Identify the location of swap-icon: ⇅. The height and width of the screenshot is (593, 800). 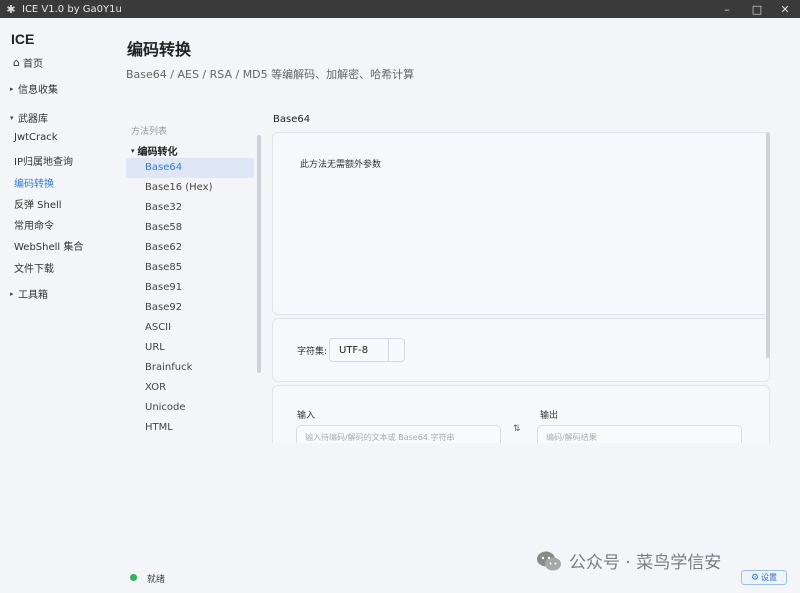
(517, 429).